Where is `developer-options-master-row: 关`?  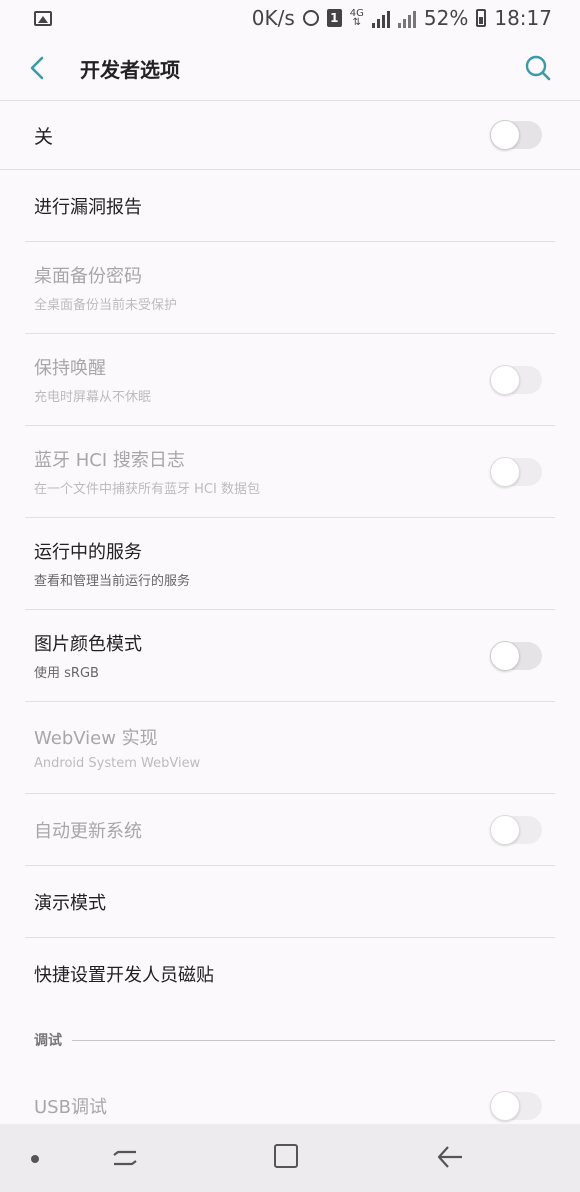
developer-options-master-row: 关 is located at coordinates (290, 135).